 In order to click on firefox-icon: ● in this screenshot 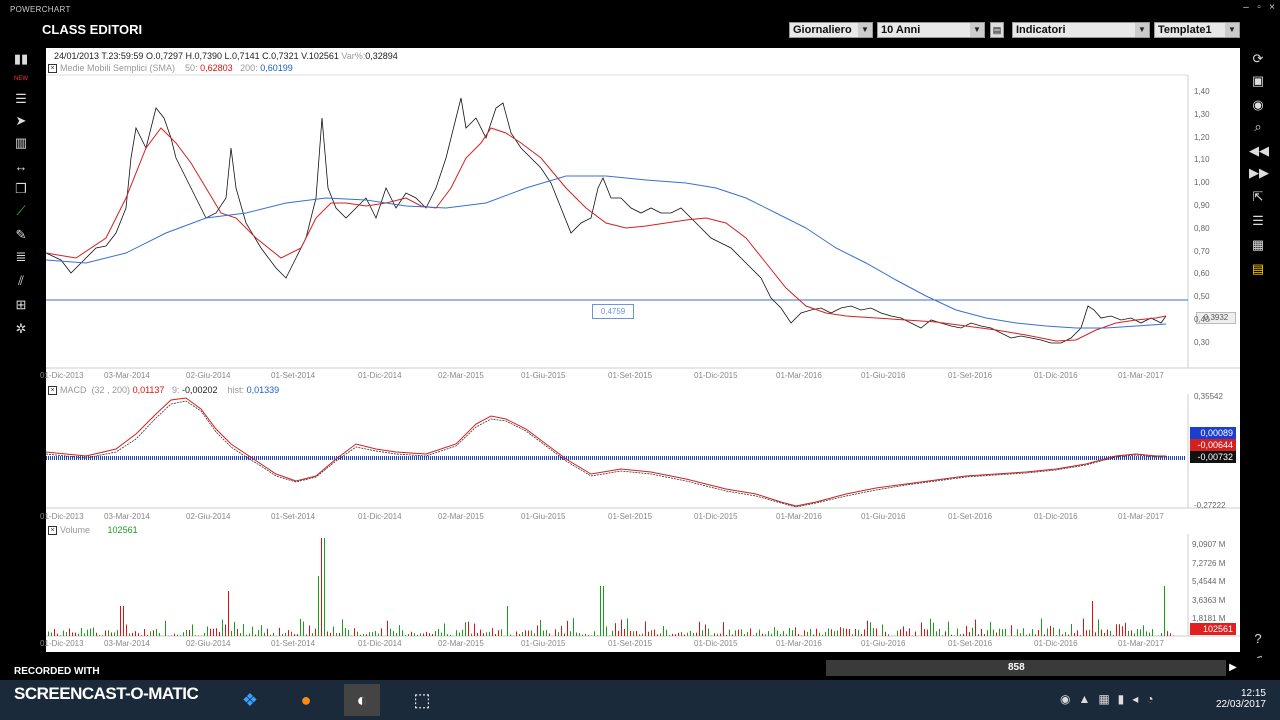, I will do `click(306, 700)`.